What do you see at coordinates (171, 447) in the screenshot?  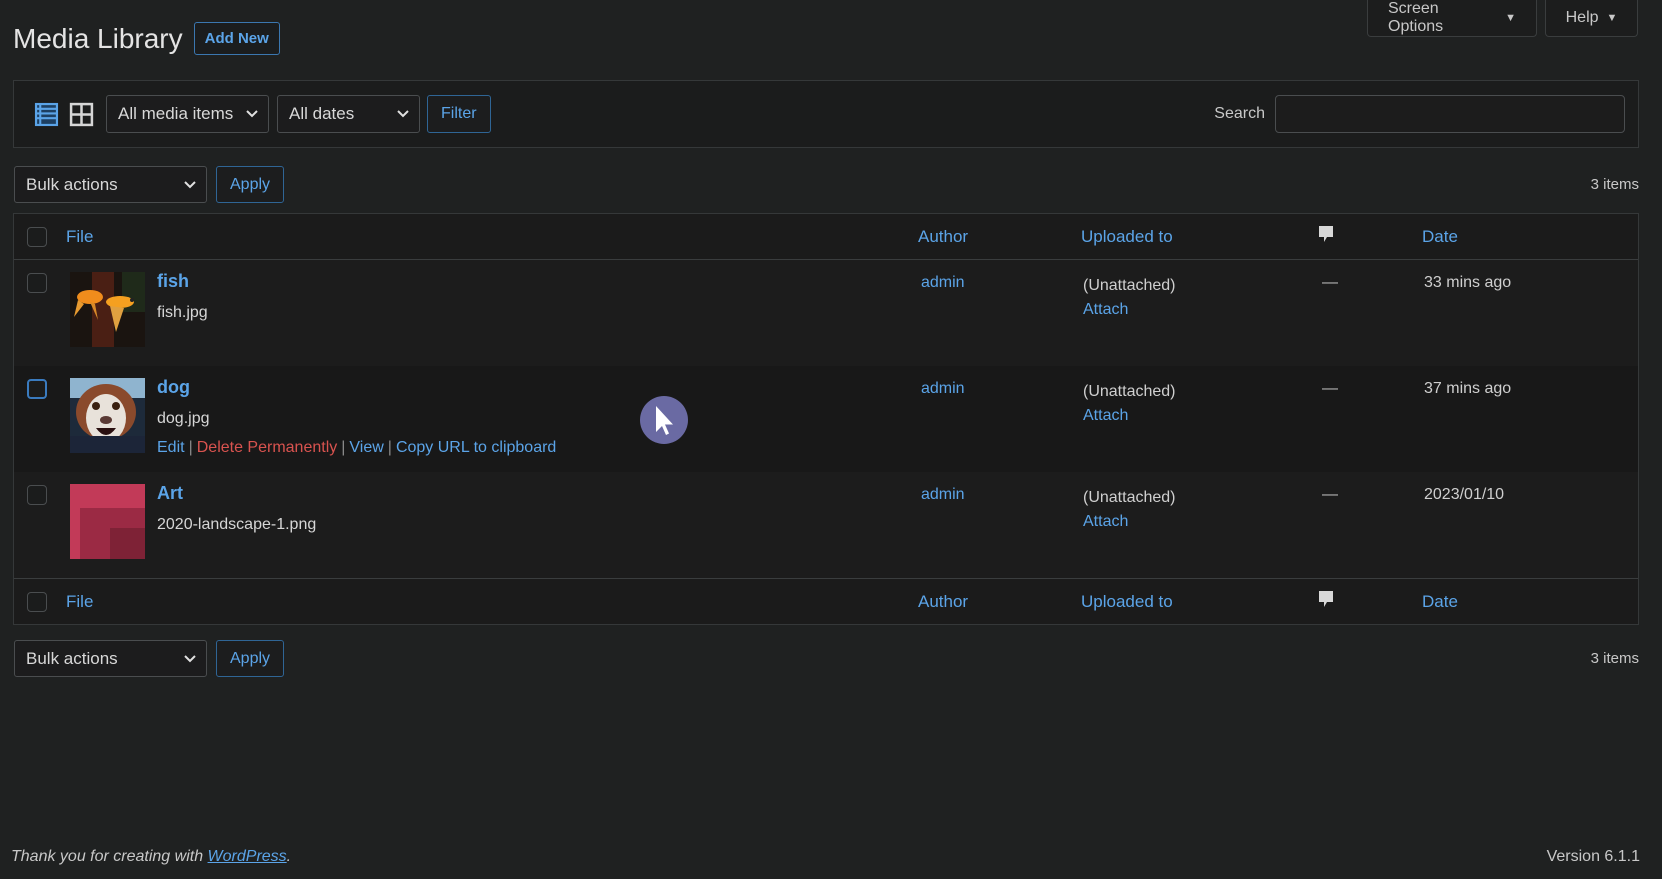 I see `edit-link: Edit` at bounding box center [171, 447].